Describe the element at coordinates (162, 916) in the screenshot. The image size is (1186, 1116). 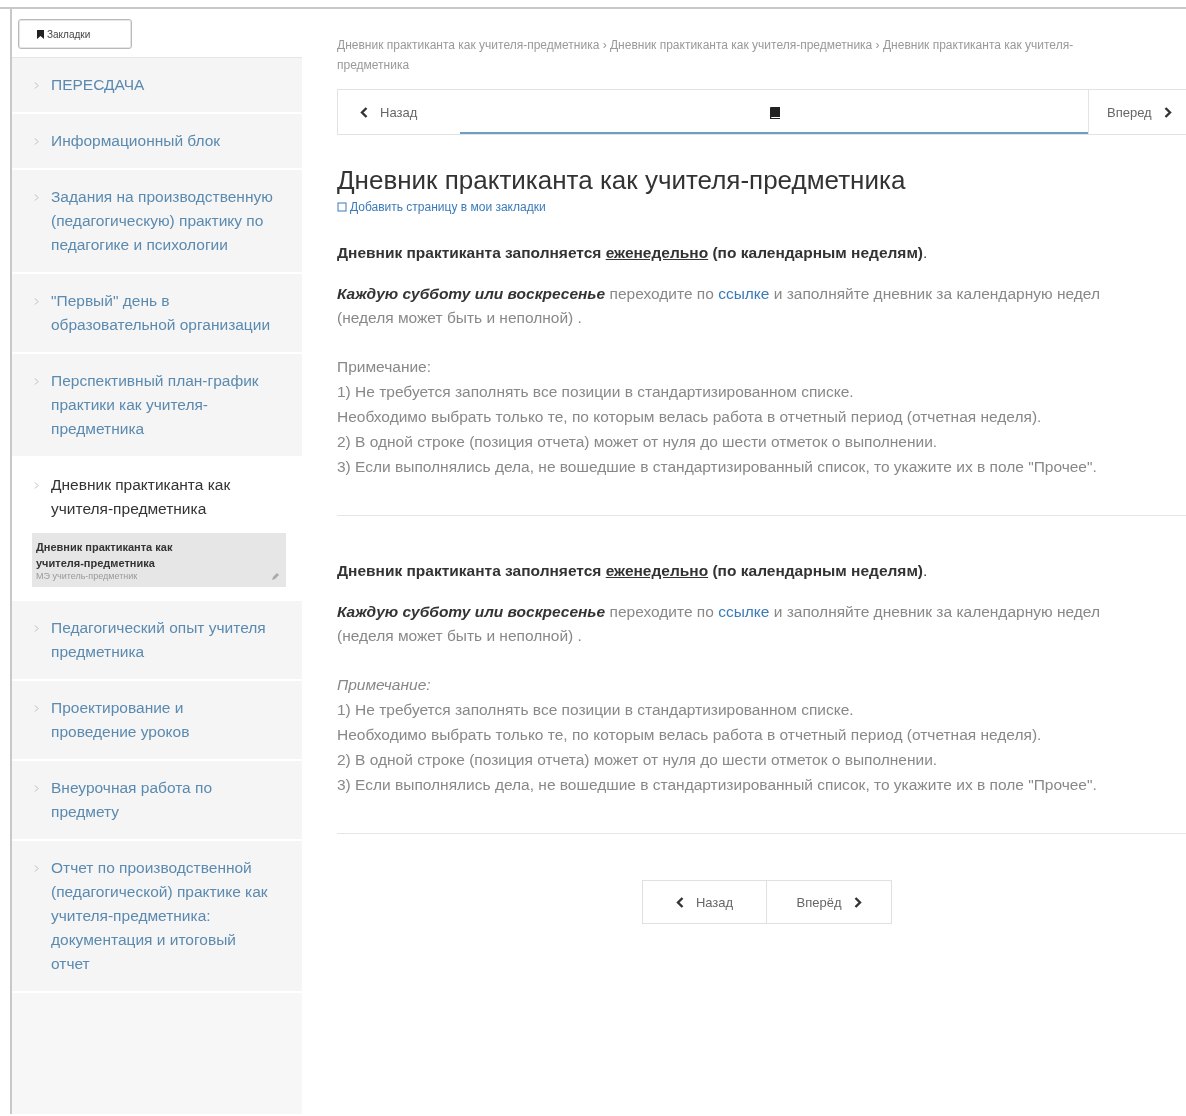
I see `sidebar-link: Отчет по производственной (педагогической) практике как учителя-предметника: документация и итоговый отчет` at that location.